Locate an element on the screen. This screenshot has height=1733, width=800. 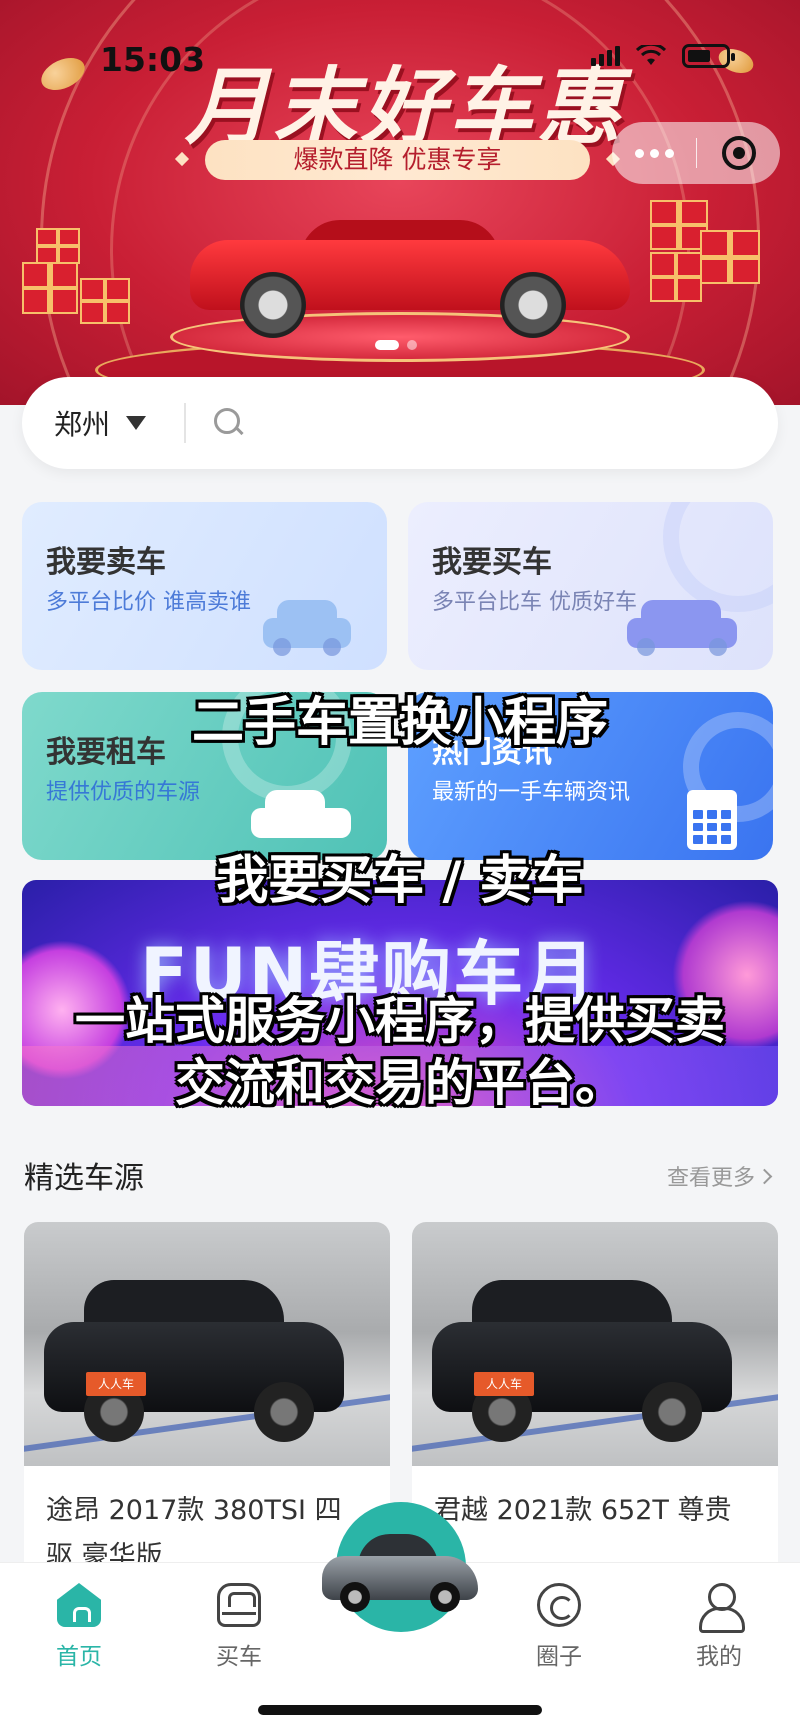
listing-card: 人人车 途昂 2017款 380TSI 四驱 豪华版 is located at coordinates (207, 1392).